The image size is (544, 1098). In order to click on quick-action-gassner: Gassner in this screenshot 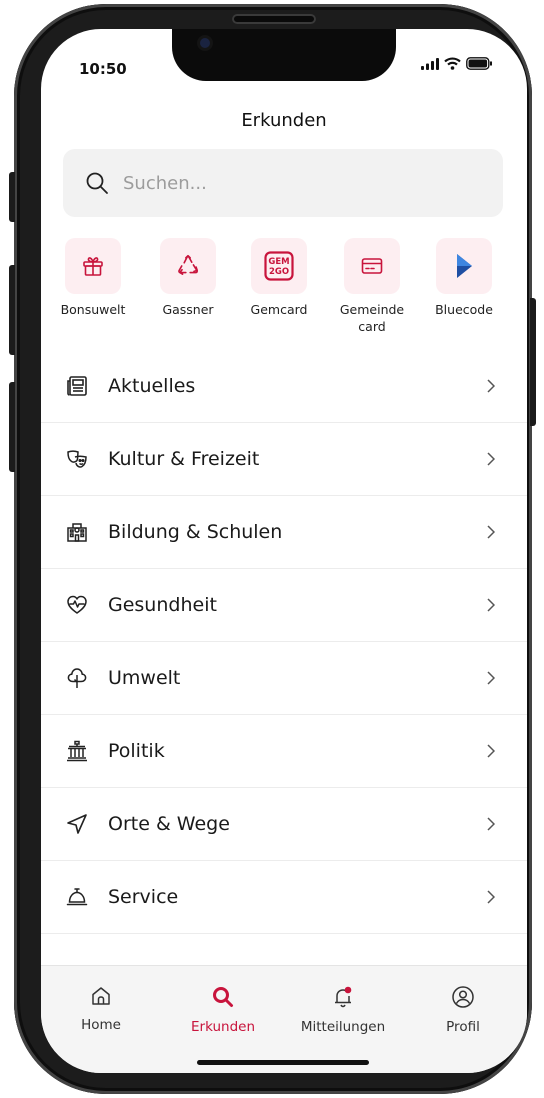, I will do `click(188, 278)`.